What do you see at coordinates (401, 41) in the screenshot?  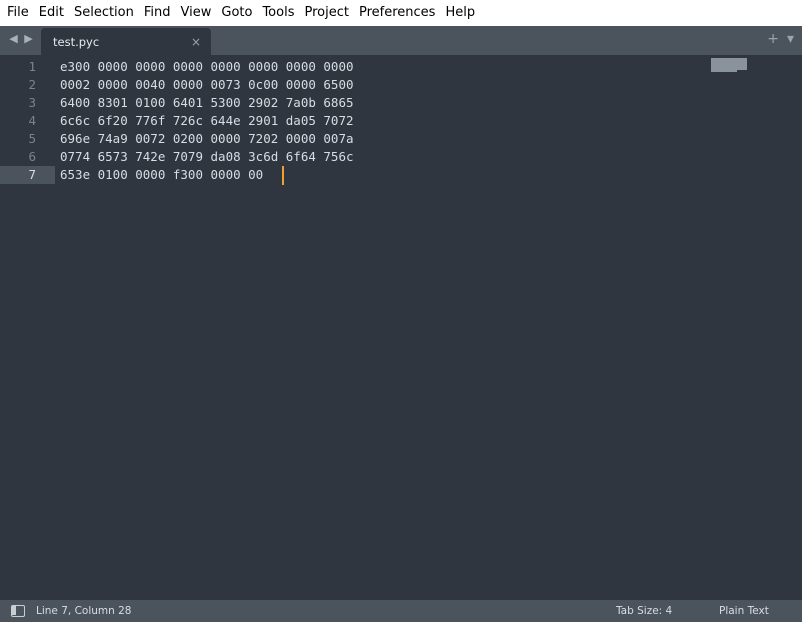 I see `tab-bar: ◀ ▶ test.pyc × + ▾` at bounding box center [401, 41].